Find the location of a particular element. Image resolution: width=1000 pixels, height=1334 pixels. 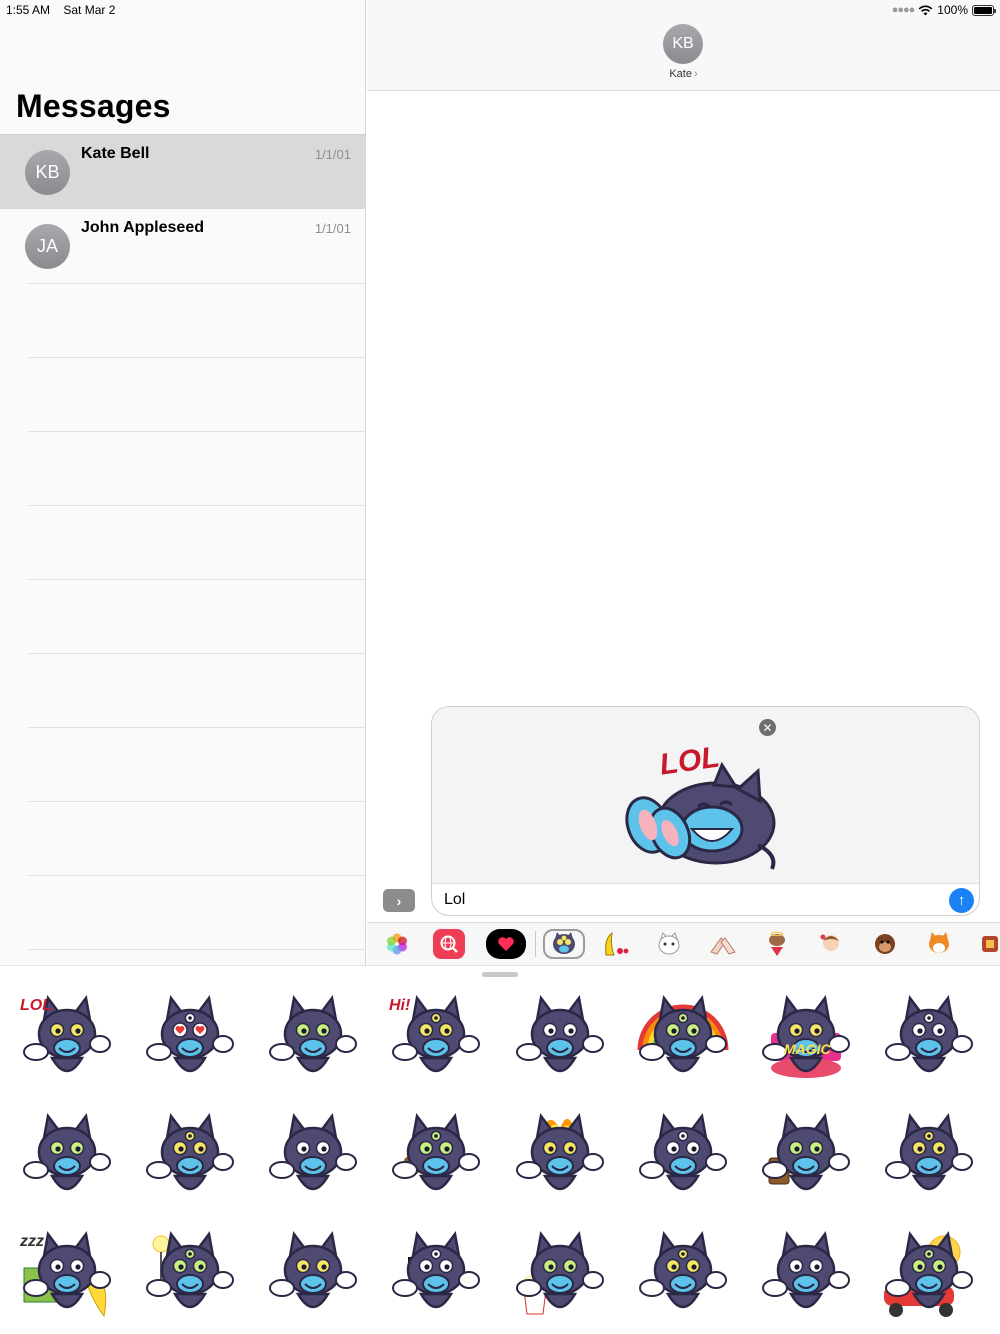

more-apps-icon is located at coordinates (987, 944).